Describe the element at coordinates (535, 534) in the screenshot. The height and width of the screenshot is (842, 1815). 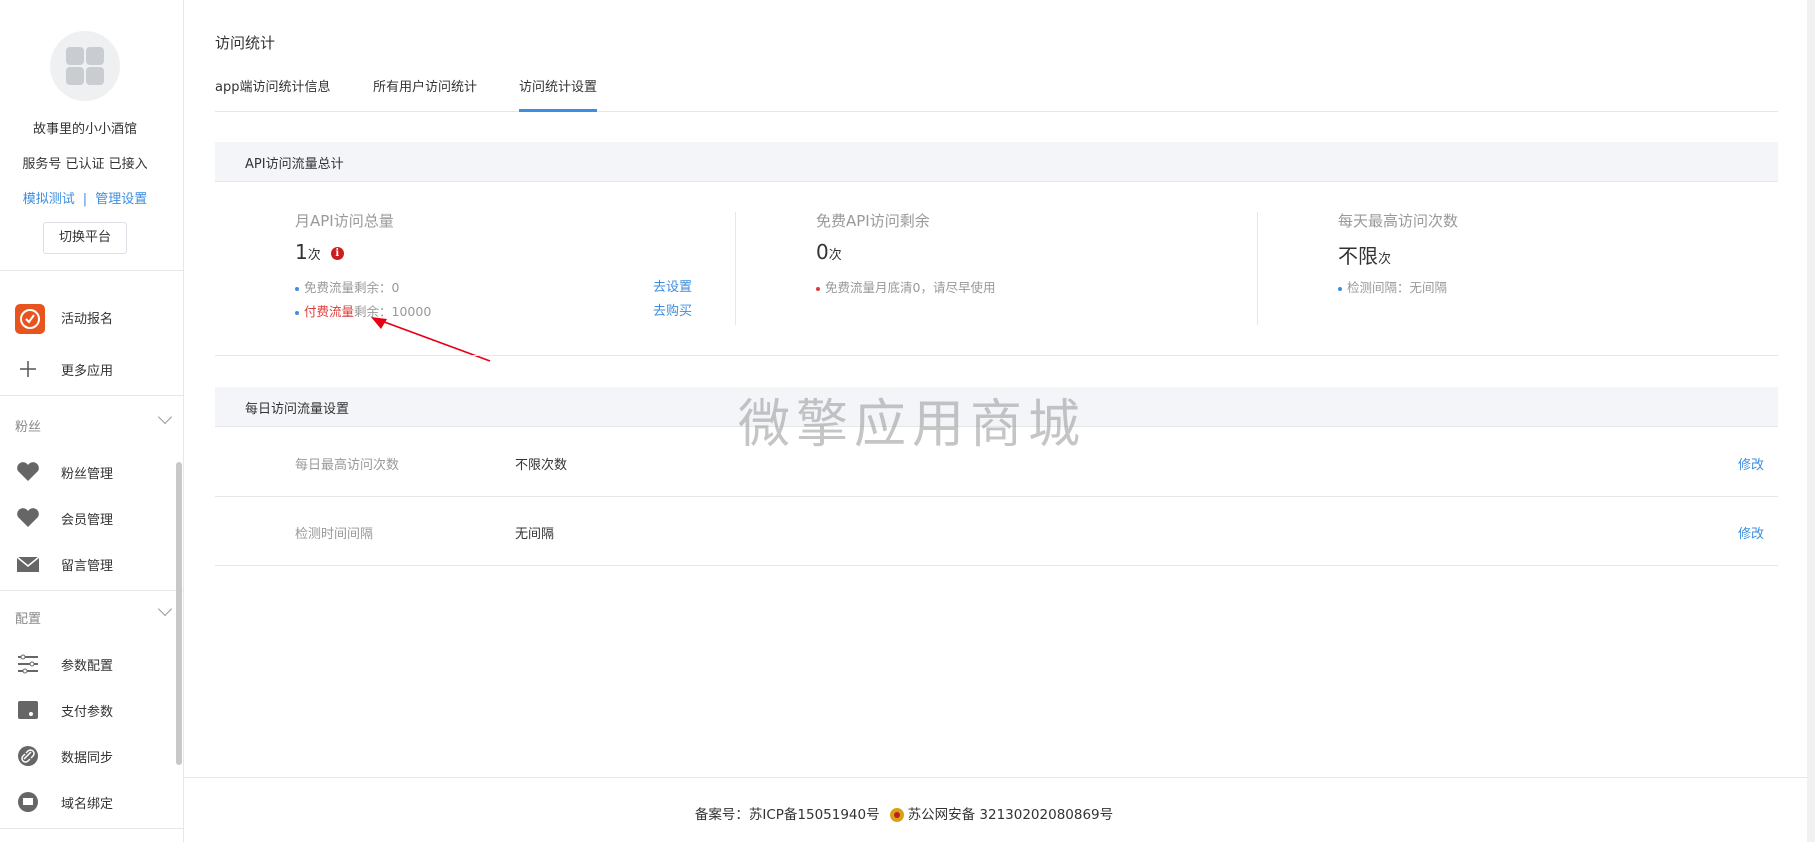
I see `row-value: 无间隔` at that location.